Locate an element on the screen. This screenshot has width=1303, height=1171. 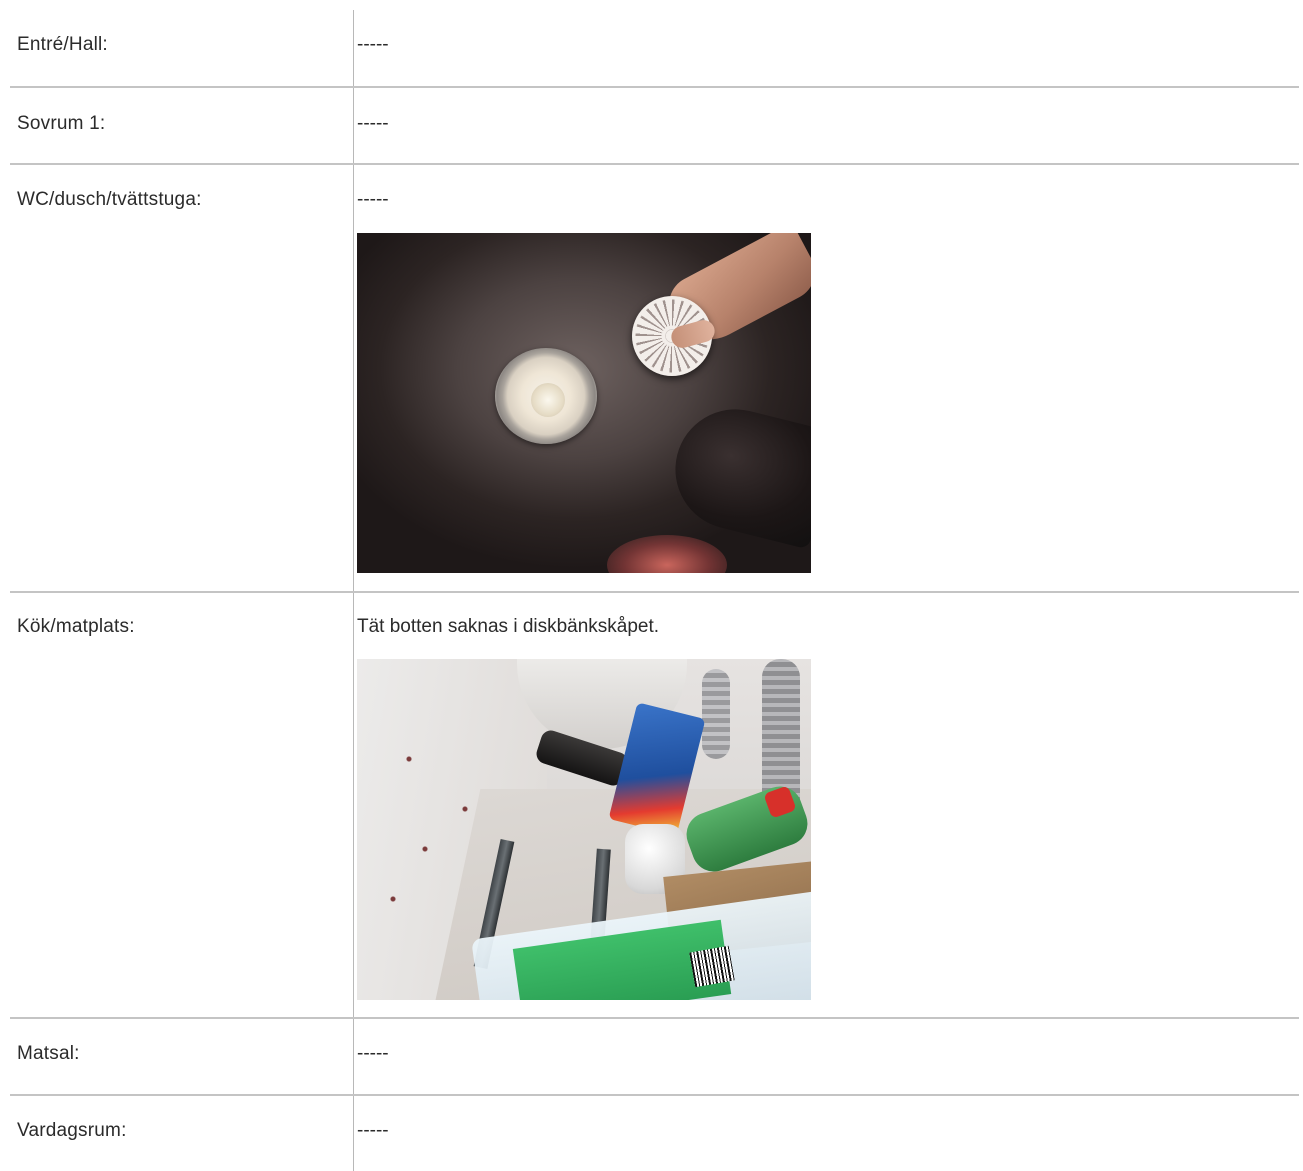
room-value-entre: ----- is located at coordinates (373, 44).